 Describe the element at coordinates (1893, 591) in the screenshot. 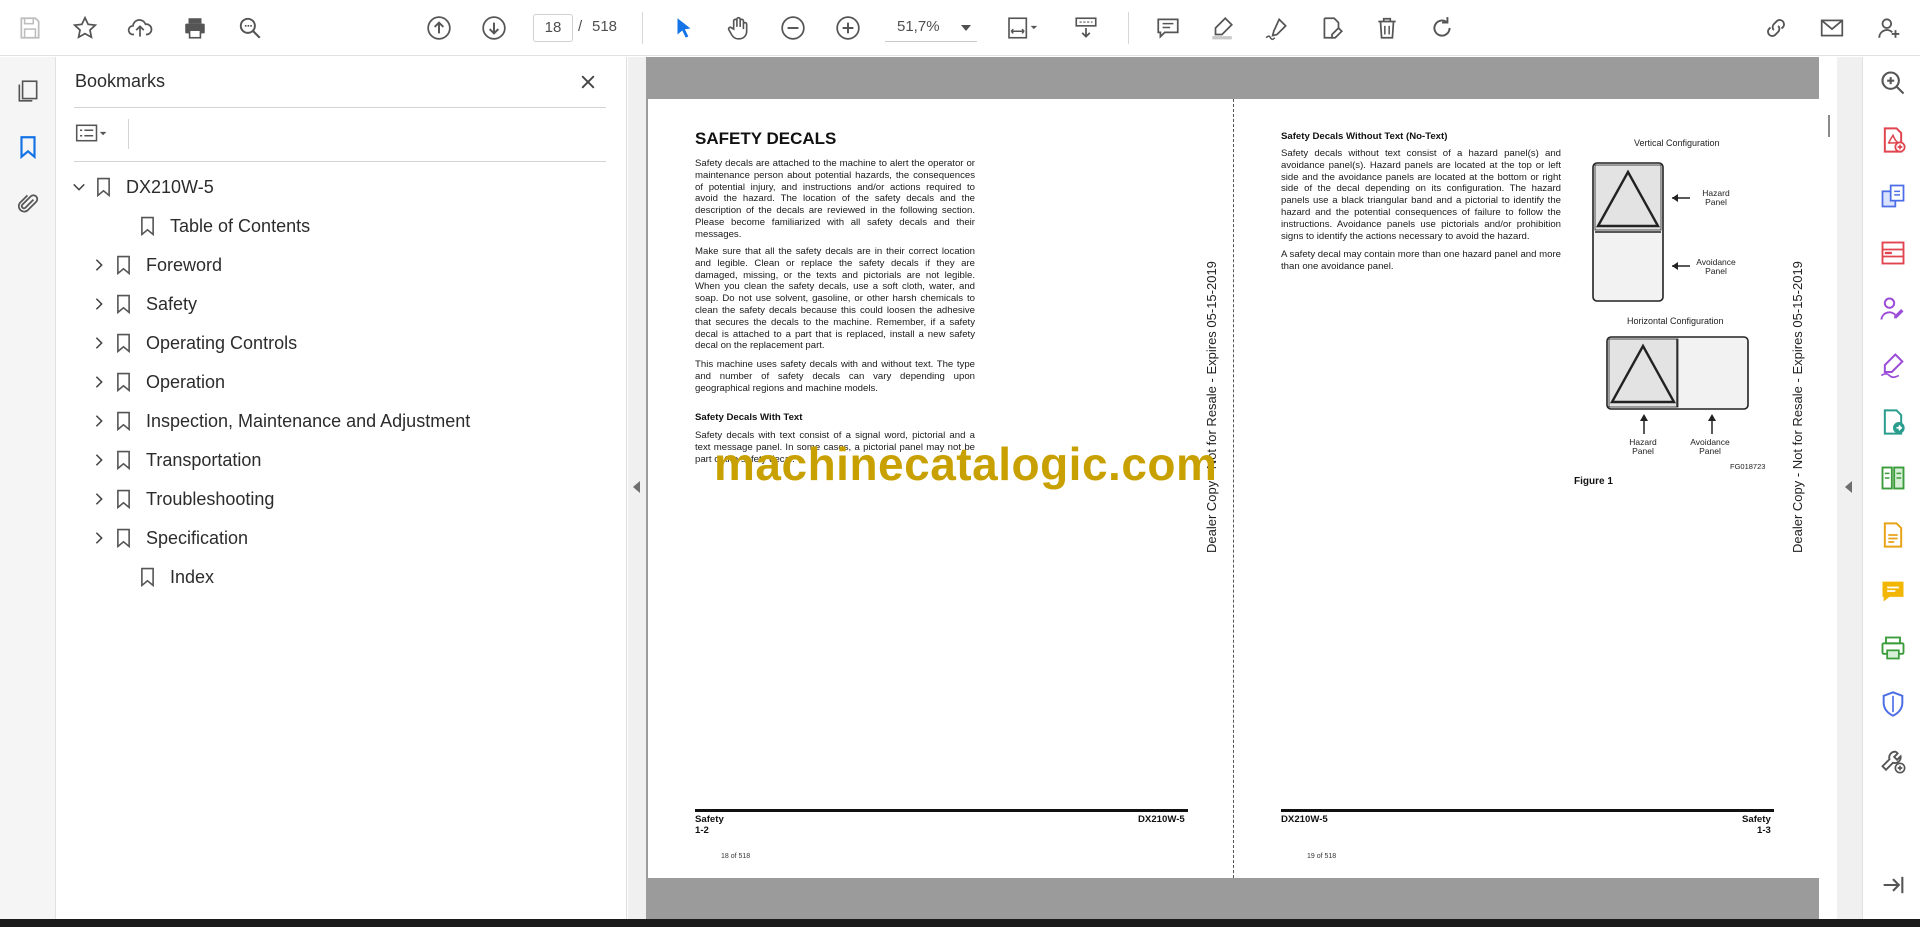

I see `comment-tool-icon` at that location.